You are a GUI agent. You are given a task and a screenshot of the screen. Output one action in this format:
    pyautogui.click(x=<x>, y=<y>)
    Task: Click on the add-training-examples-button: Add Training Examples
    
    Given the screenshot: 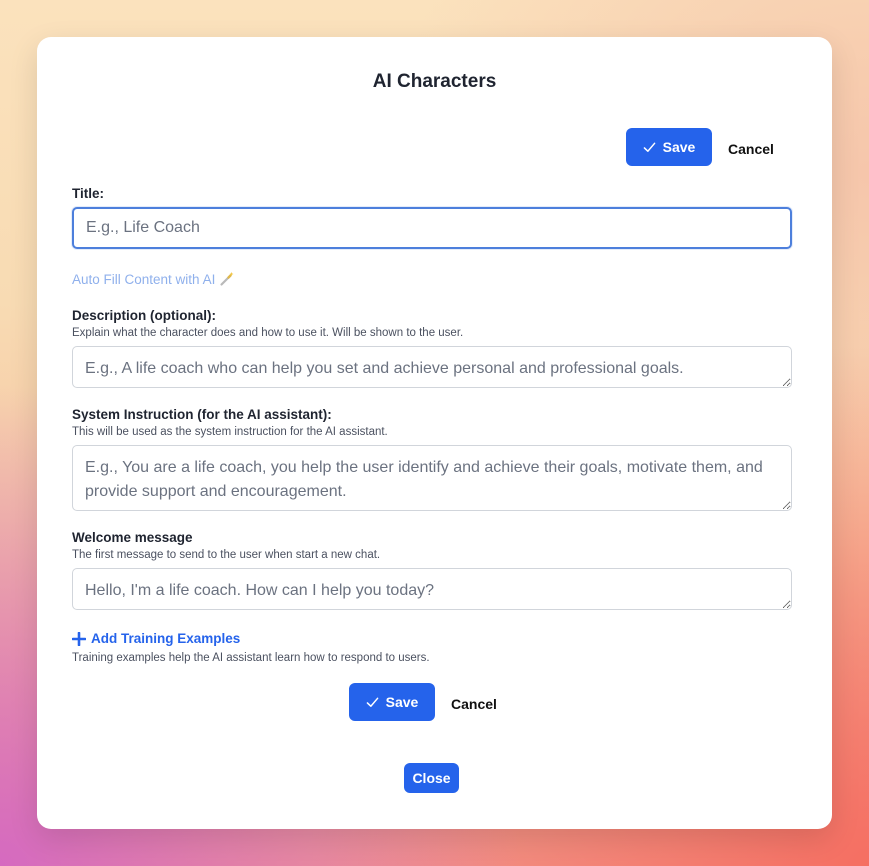 What is the action you would take?
    pyautogui.click(x=156, y=638)
    